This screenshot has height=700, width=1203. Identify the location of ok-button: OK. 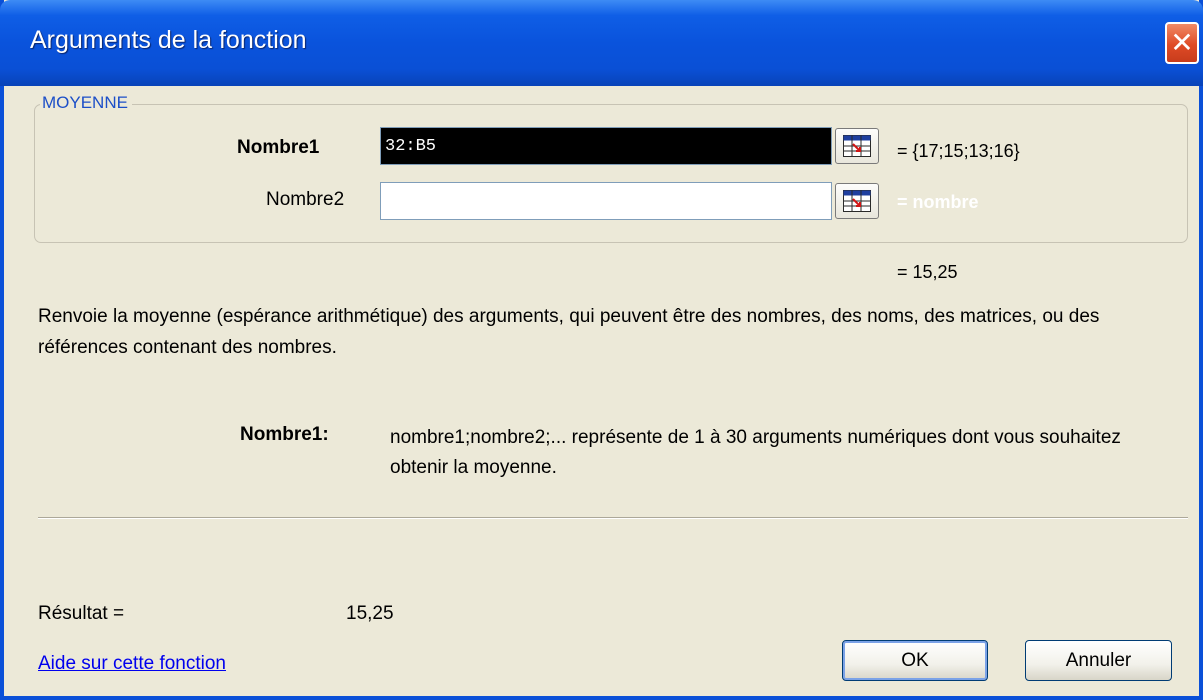
(915, 660).